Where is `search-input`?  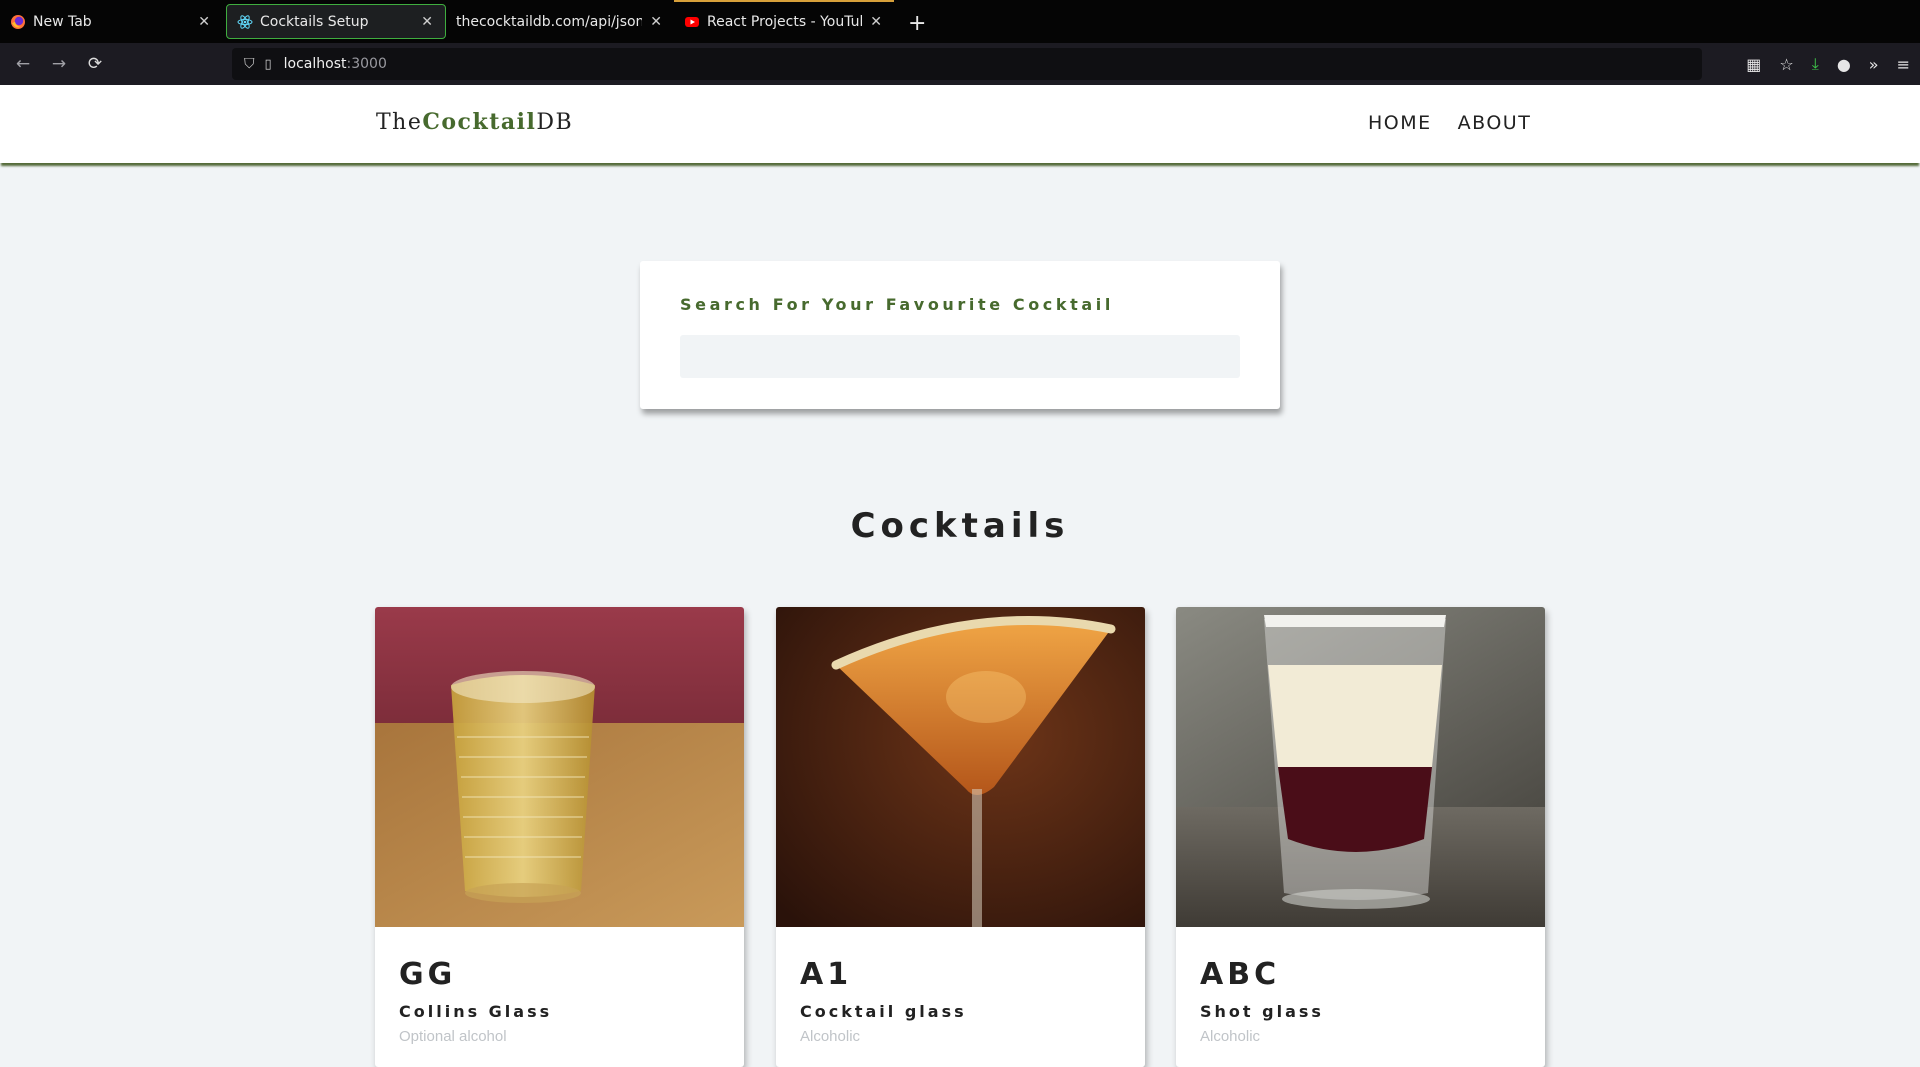
search-input is located at coordinates (960, 356).